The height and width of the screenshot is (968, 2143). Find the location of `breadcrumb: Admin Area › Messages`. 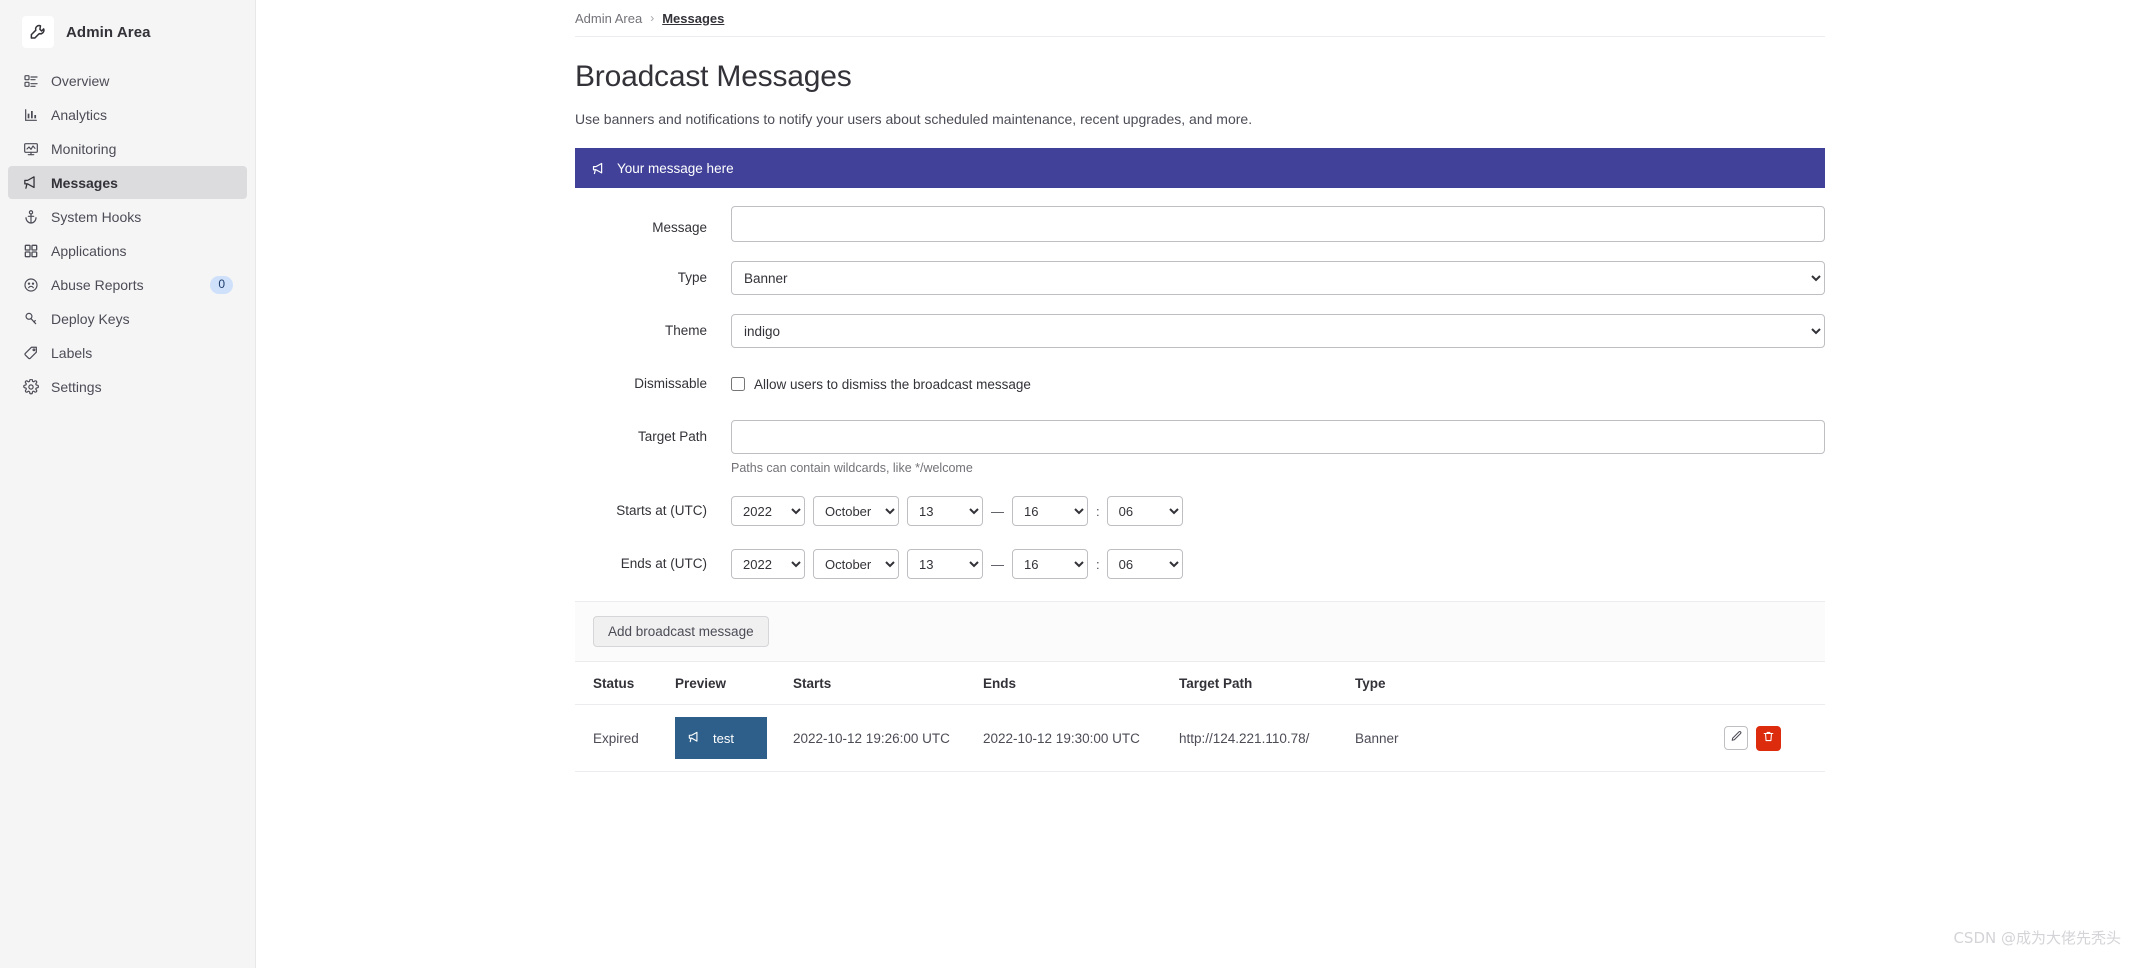

breadcrumb: Admin Area › Messages is located at coordinates (1200, 18).